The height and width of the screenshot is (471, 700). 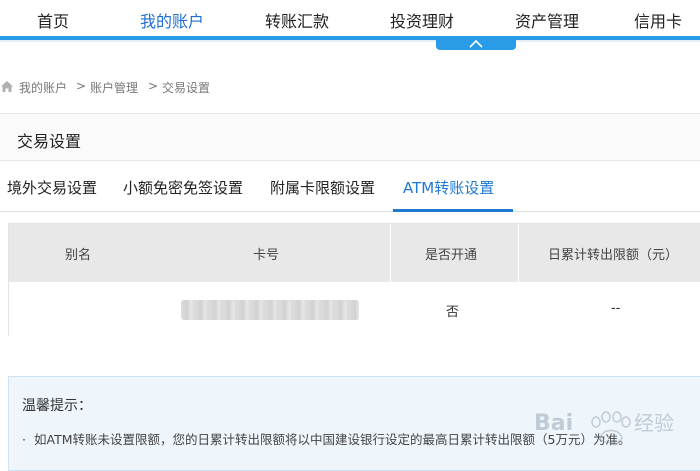 What do you see at coordinates (53, 20) in the screenshot?
I see `nav-item-home: 首页` at bounding box center [53, 20].